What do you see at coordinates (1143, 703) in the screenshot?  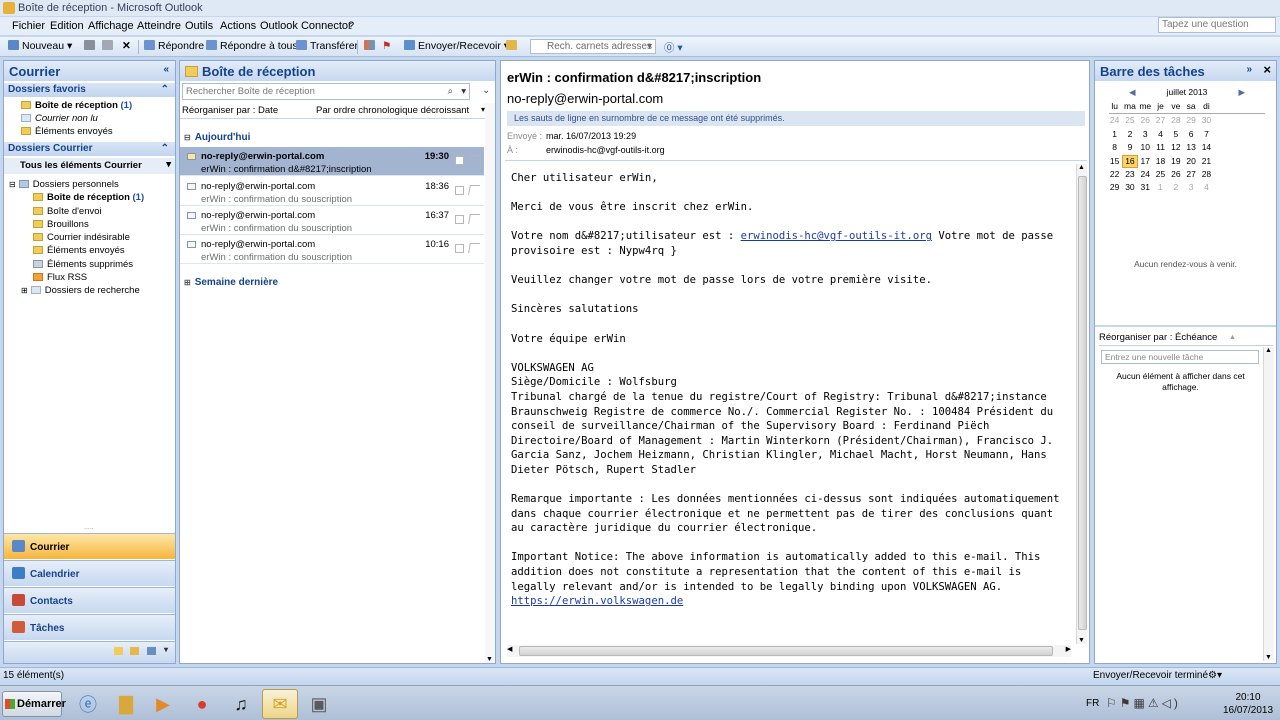 I see `tray-icons: ⚐⚑▦⚠◁)` at bounding box center [1143, 703].